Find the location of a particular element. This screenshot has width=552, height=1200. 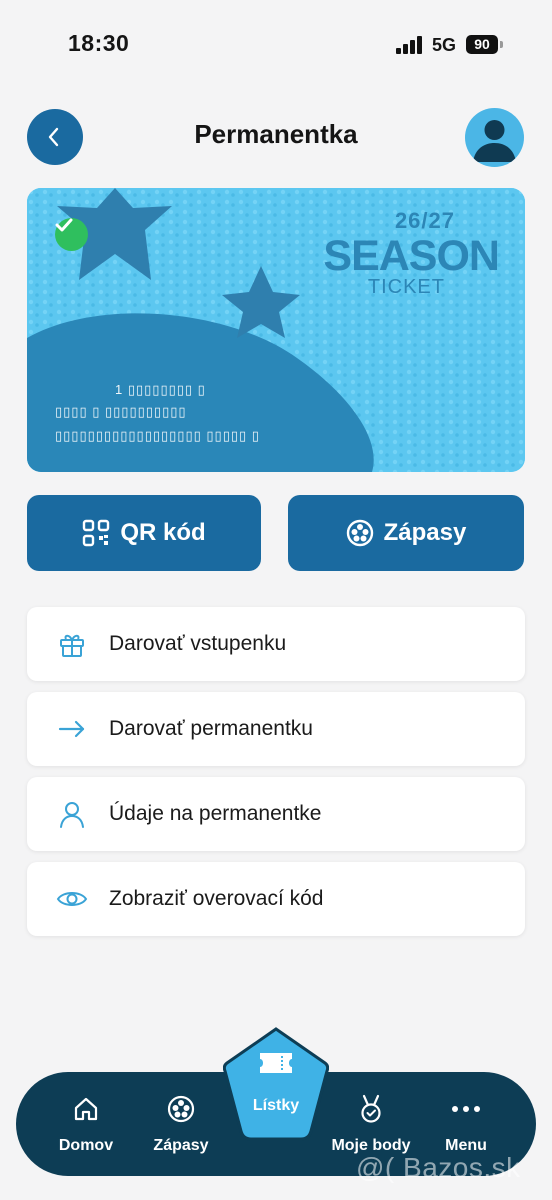

option-label: Údaje na permanentke is located at coordinates (215, 813).